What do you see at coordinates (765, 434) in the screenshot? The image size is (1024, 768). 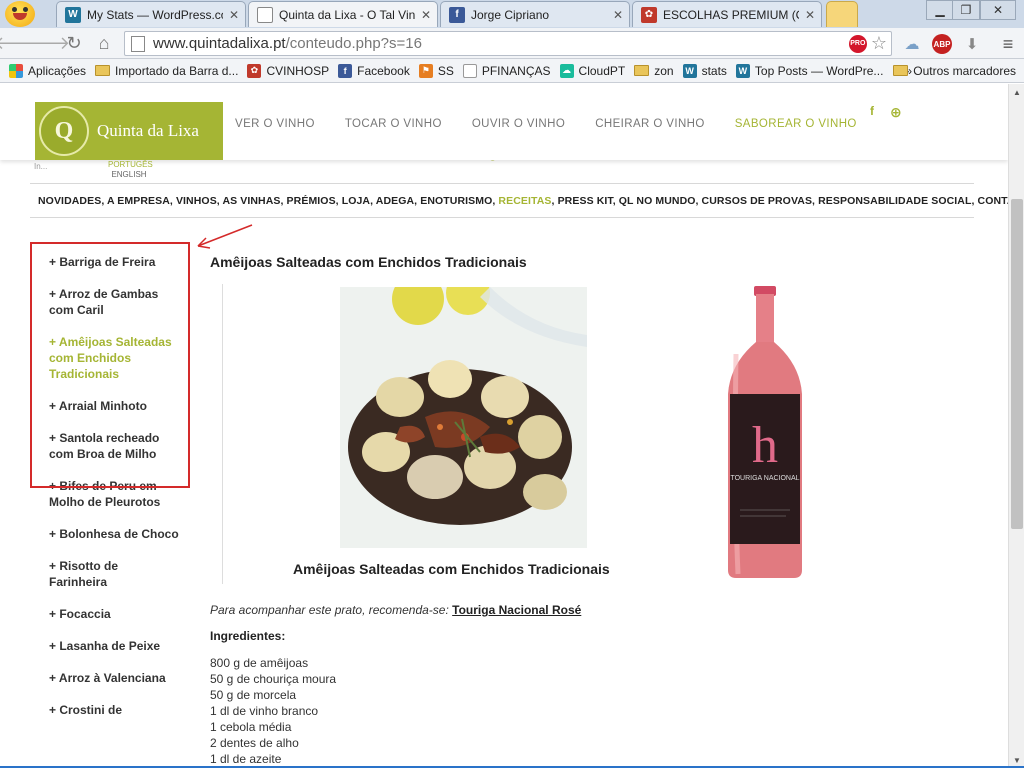 I see `wine-bottle-image: h TOURIGA NACIONAL` at bounding box center [765, 434].